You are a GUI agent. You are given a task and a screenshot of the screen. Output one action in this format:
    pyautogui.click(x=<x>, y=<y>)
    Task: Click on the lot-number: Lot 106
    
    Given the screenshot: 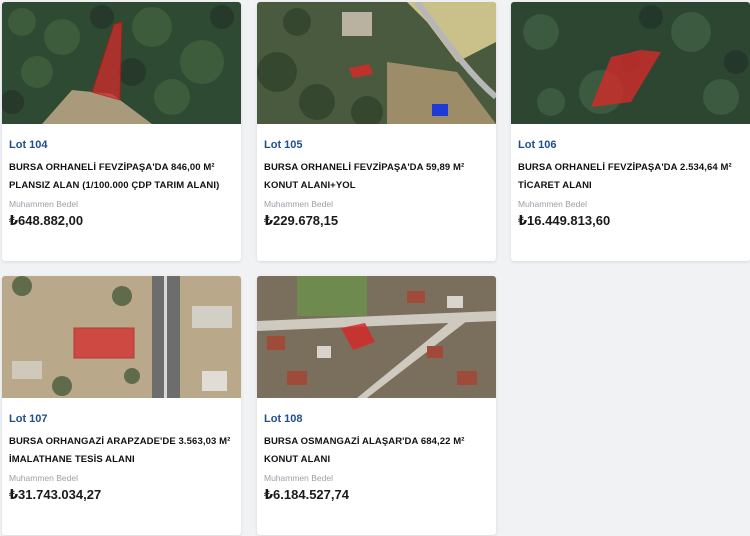 What is the action you would take?
    pyautogui.click(x=537, y=145)
    